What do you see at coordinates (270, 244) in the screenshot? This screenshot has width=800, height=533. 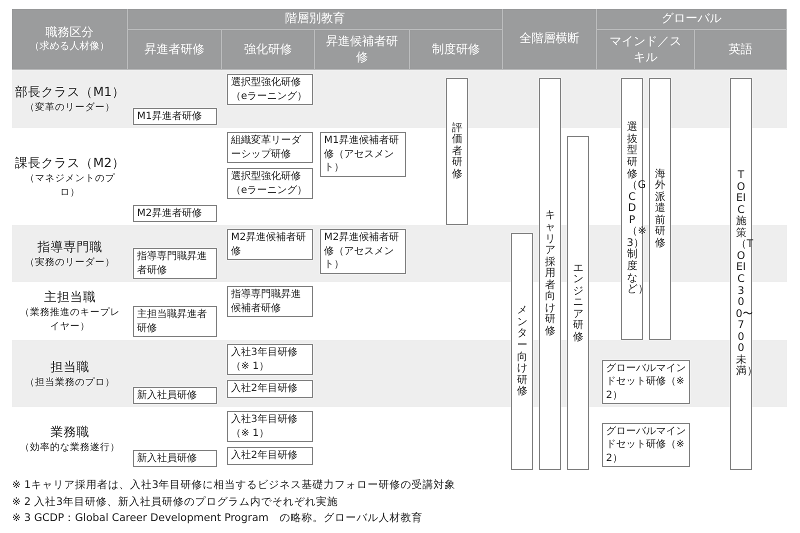 I see `program-box: M2昇進候補者研修` at bounding box center [270, 244].